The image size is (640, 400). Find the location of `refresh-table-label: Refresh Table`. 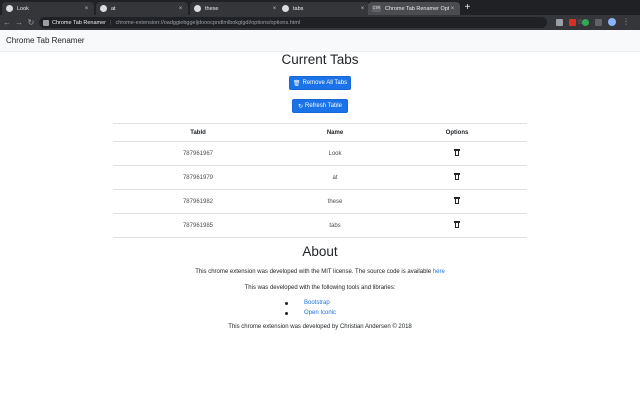

refresh-table-label: Refresh Table is located at coordinates (323, 106).